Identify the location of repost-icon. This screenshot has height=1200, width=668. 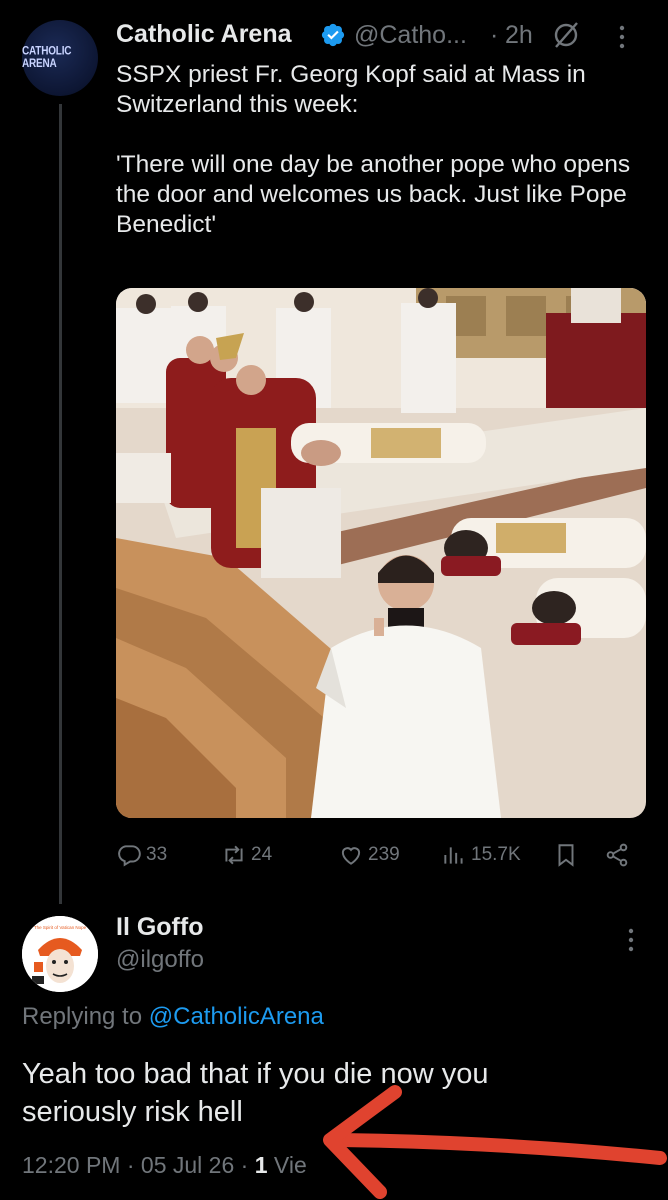
(234, 855).